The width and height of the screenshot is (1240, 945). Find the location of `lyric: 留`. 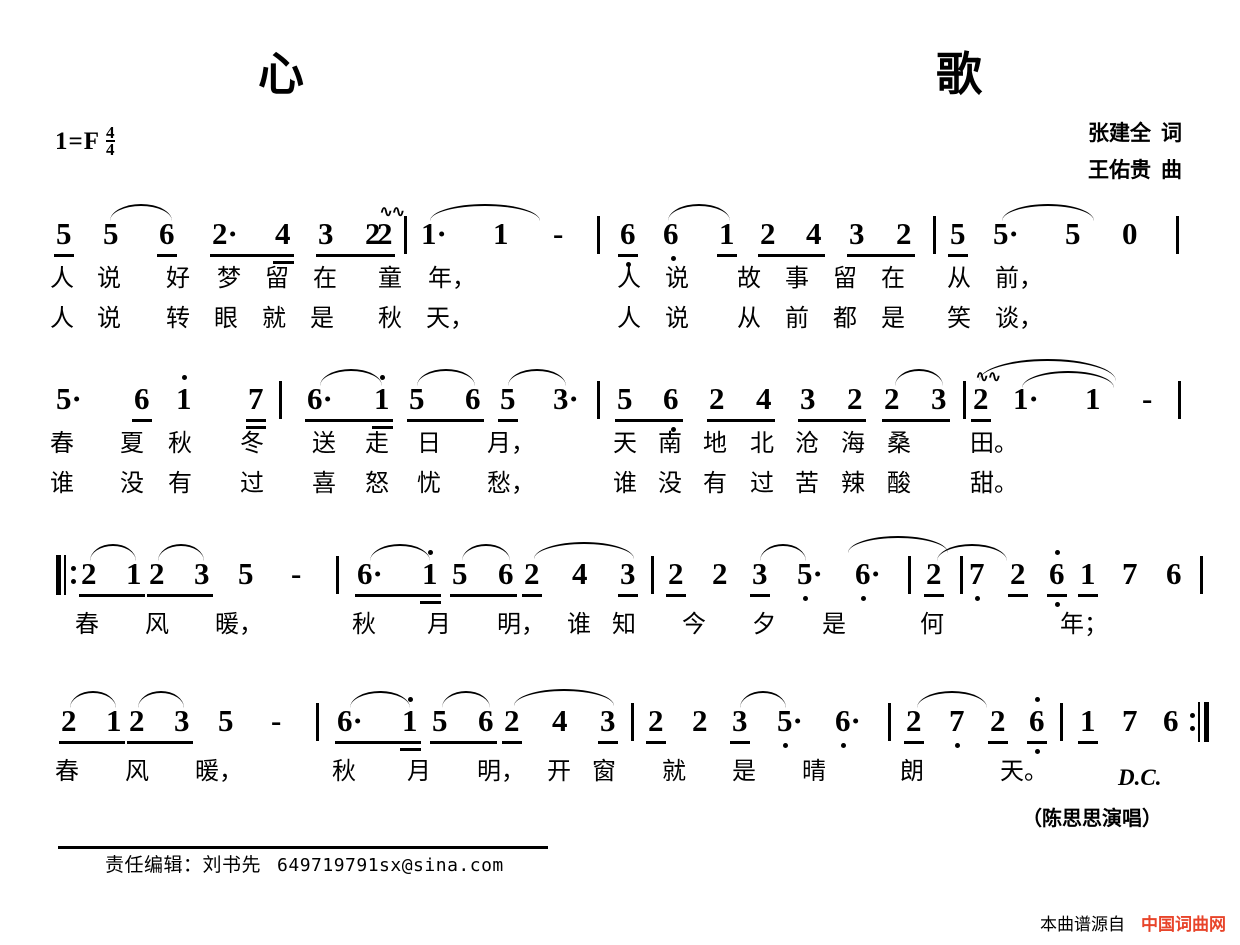

lyric: 留 is located at coordinates (277, 278).